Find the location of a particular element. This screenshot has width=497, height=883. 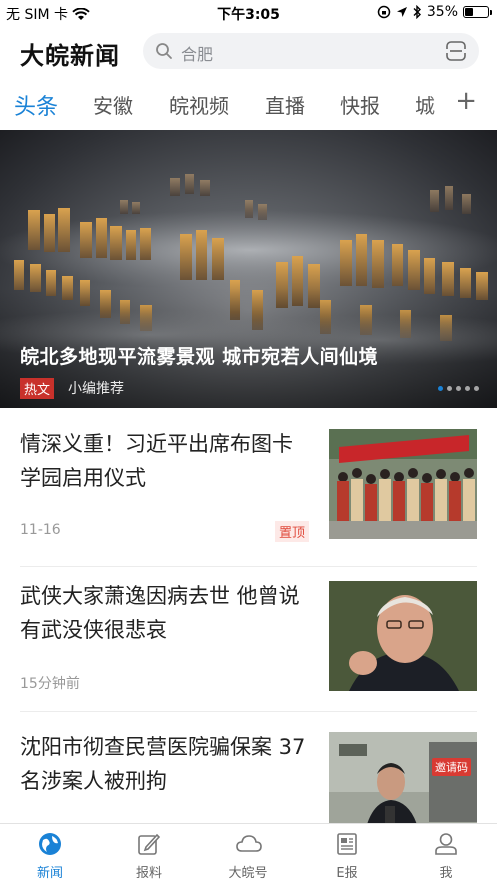

nav-news: 新闻 is located at coordinates (50, 853).